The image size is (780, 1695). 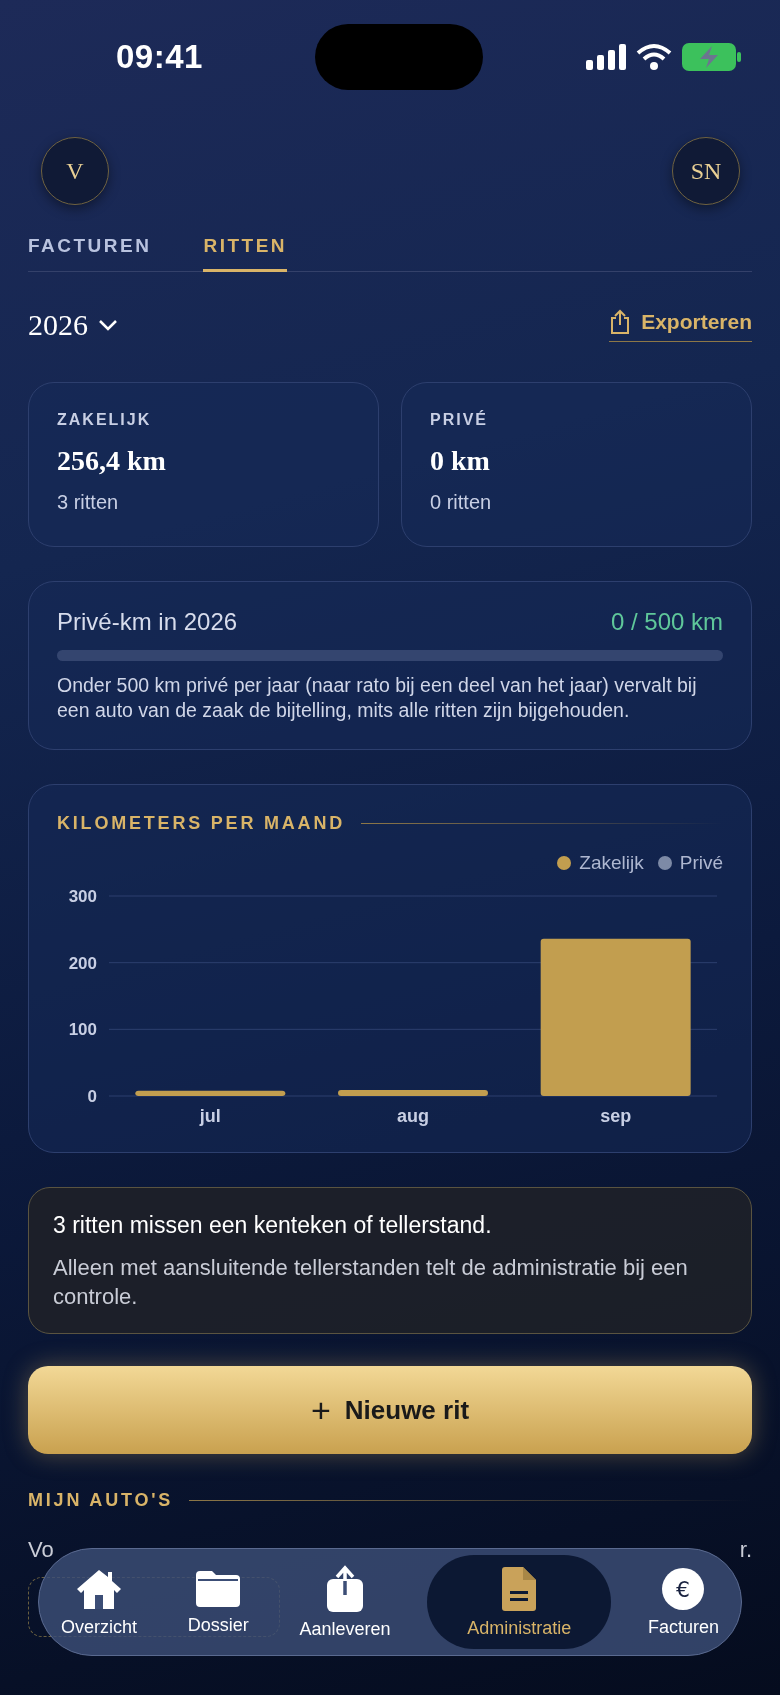 What do you see at coordinates (88, 502) in the screenshot?
I see `stat-subtext: 3 ritten` at bounding box center [88, 502].